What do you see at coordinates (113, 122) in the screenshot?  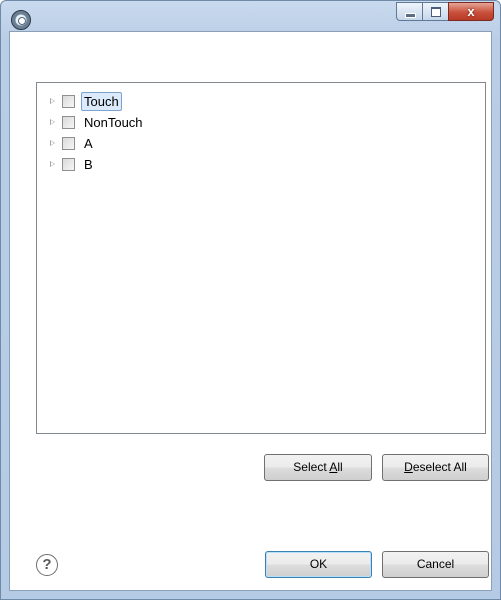 I see `tree-item-label: NonTouch` at bounding box center [113, 122].